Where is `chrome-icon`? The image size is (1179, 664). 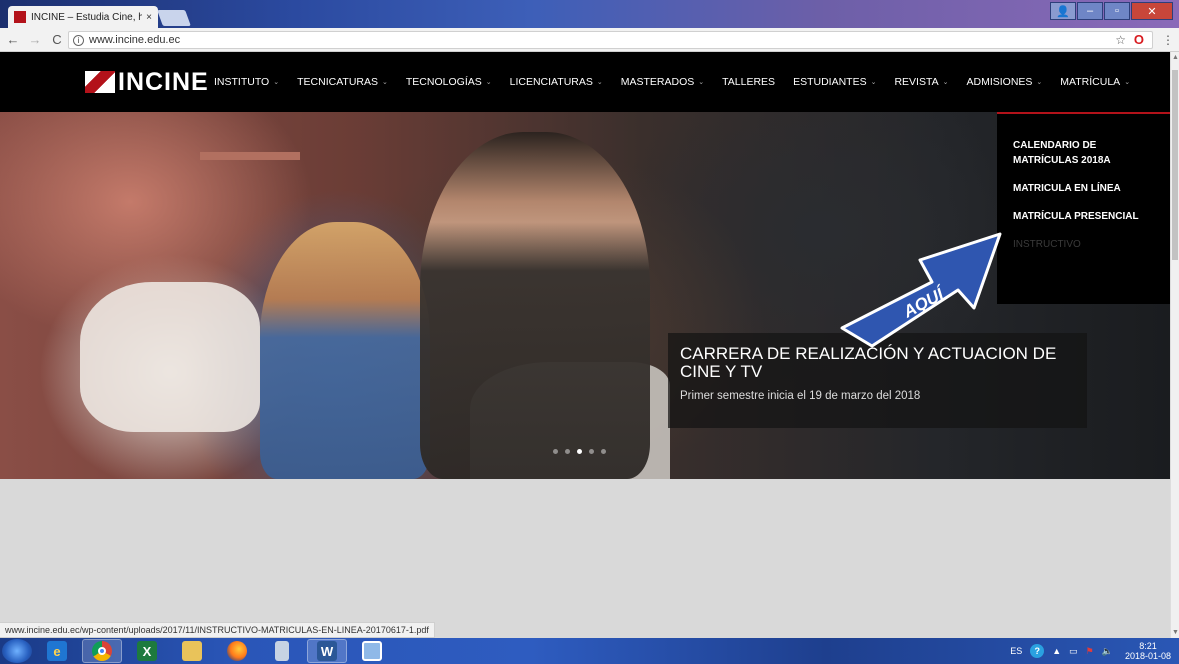 chrome-icon is located at coordinates (102, 651).